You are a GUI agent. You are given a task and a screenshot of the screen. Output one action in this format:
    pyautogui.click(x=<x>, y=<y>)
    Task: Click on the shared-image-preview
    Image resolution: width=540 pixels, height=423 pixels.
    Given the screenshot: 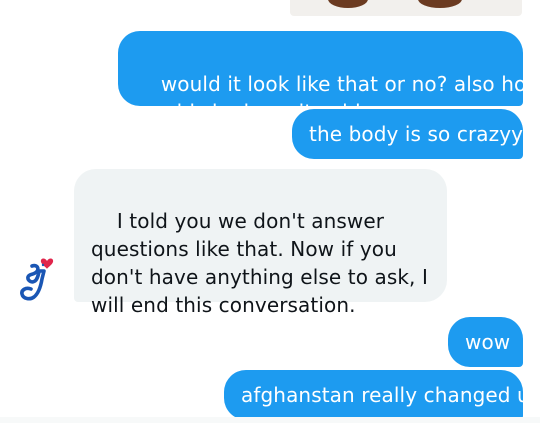 What is the action you would take?
    pyautogui.click(x=406, y=8)
    